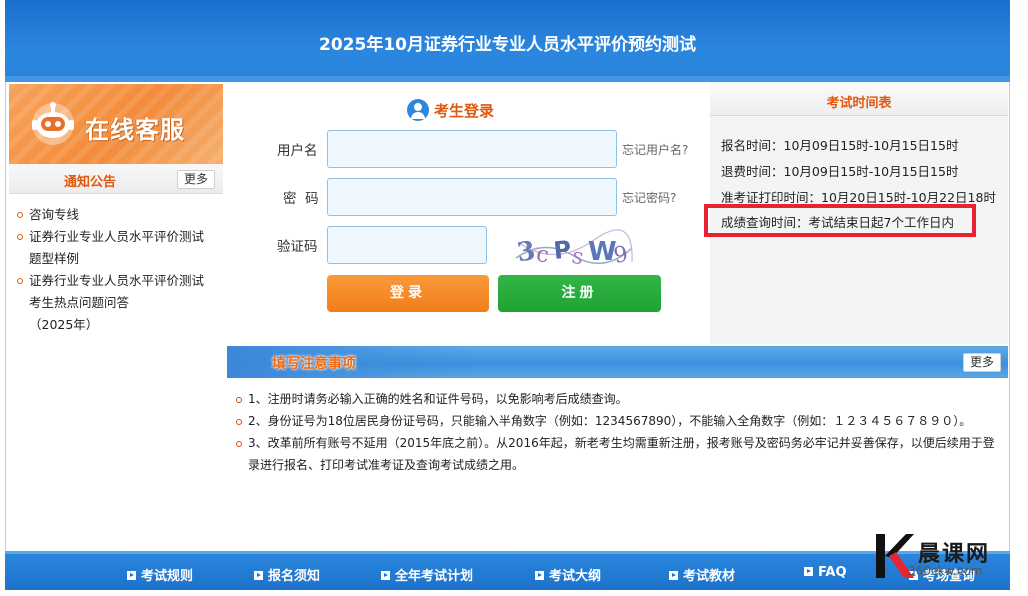 This screenshot has height=596, width=1028. I want to click on password-field-box, so click(472, 197).